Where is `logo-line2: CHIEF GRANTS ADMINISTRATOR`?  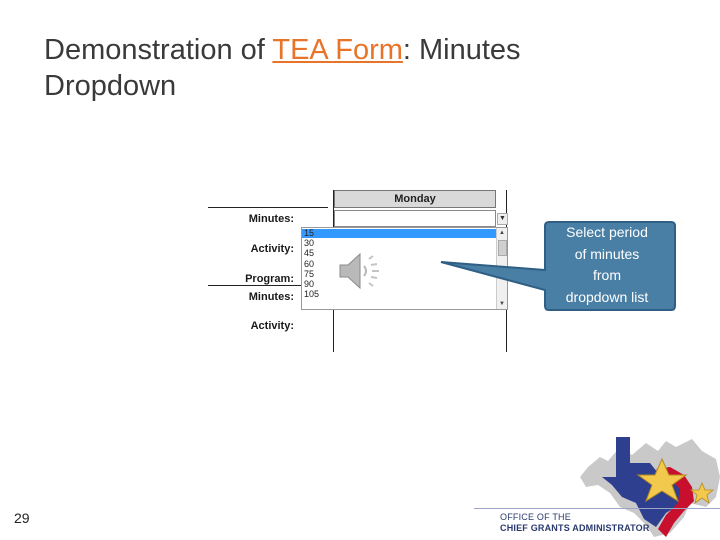
logo-line2: CHIEF GRANTS ADMINISTRATOR is located at coordinates (575, 528).